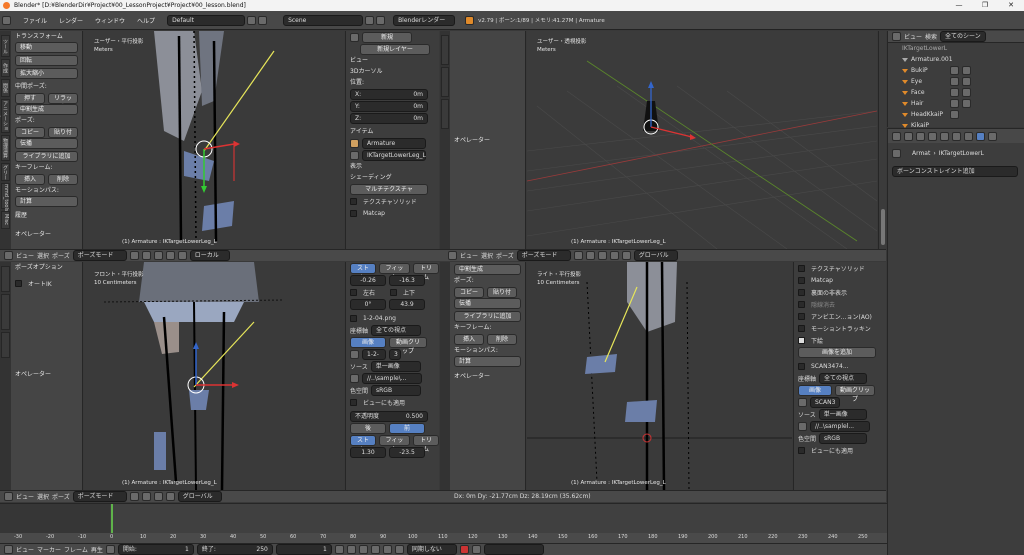  I want to click on view-as-render-r-checkbox, so click(801, 450).